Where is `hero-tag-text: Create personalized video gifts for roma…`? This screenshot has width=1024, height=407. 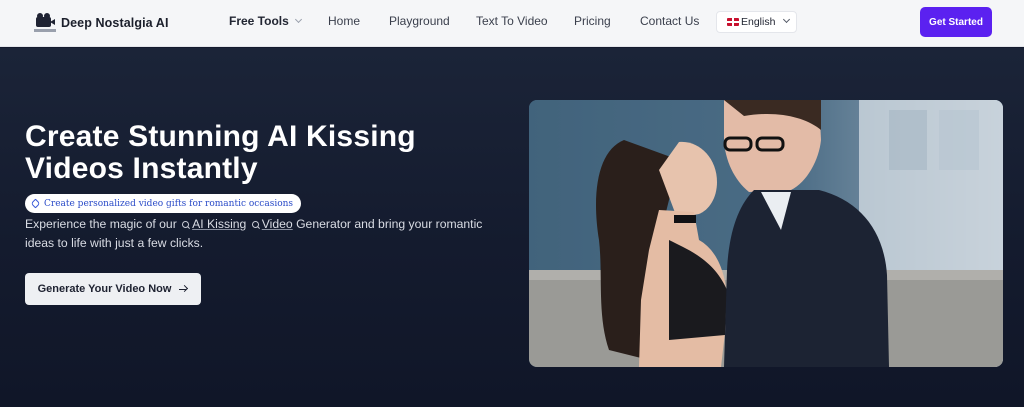
hero-tag-text: Create personalized video gifts for roma… is located at coordinates (169, 203).